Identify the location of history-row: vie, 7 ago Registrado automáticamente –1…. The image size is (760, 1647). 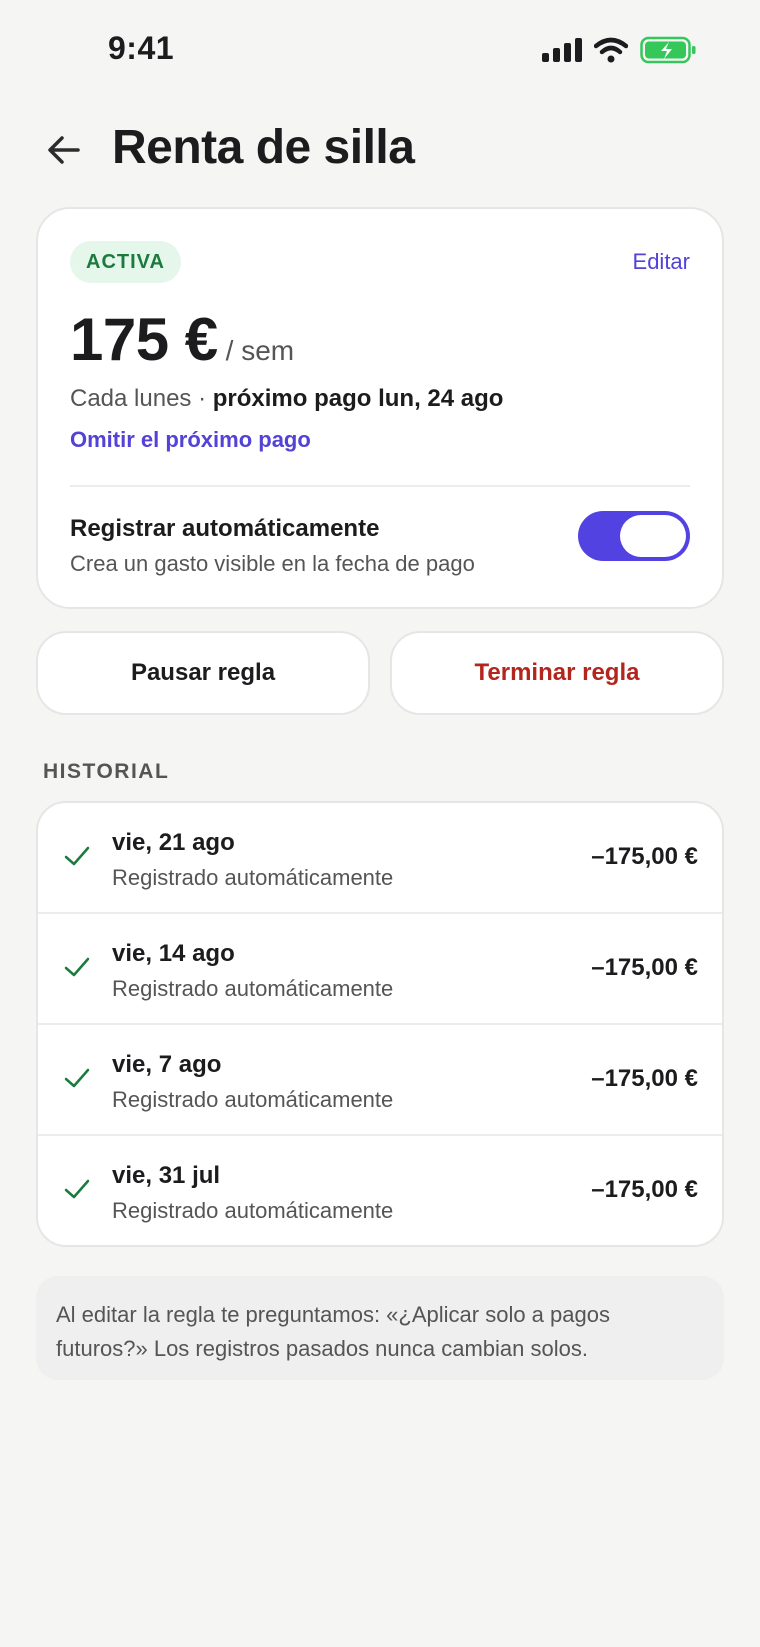
(380, 1080).